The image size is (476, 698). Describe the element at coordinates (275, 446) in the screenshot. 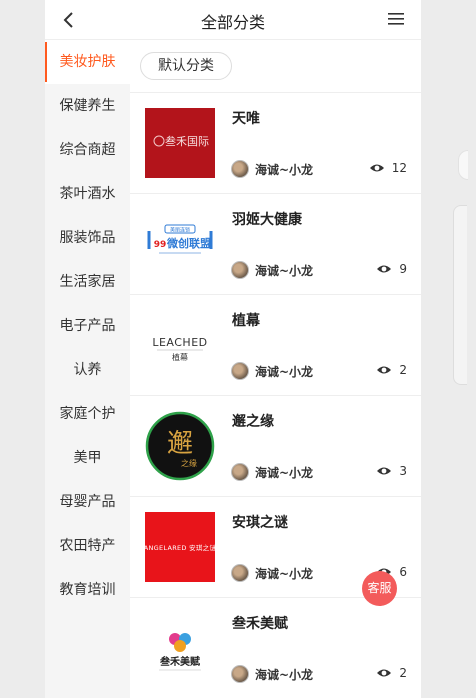

I see `brand-card: 邂 之缘 邂之缘 海诚~小龙 3` at that location.